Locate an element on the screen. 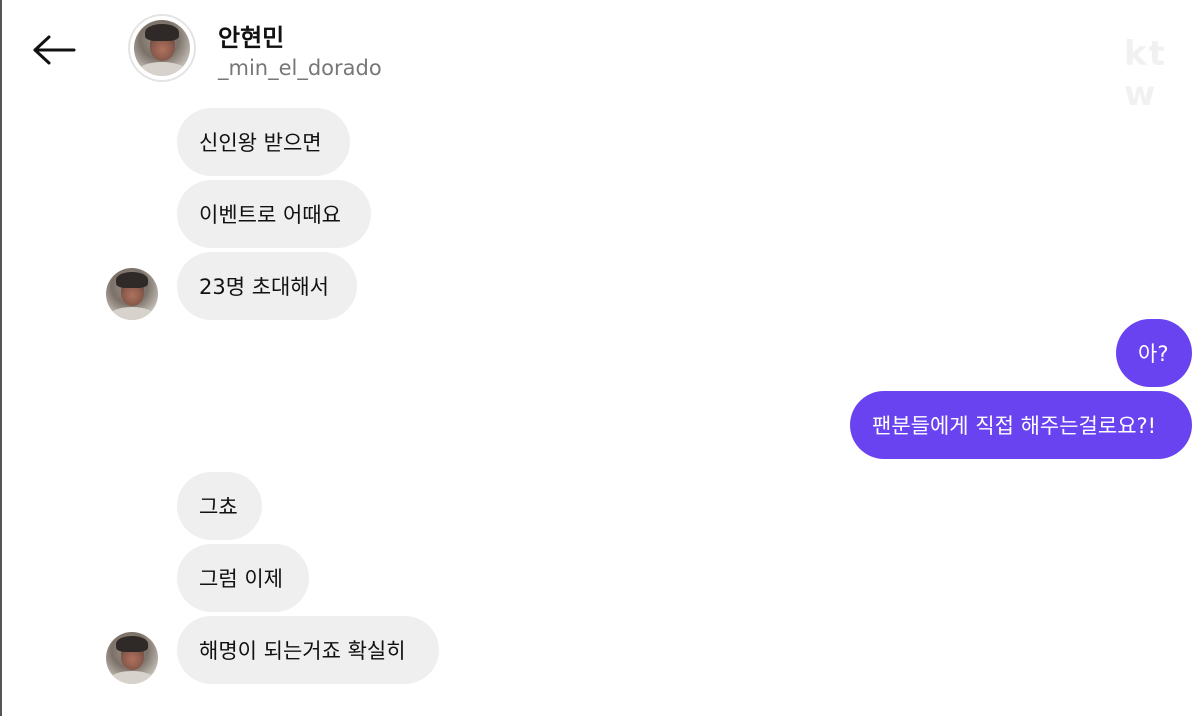 The height and width of the screenshot is (716, 1200). watermark: kt w is located at coordinates (1145, 74).